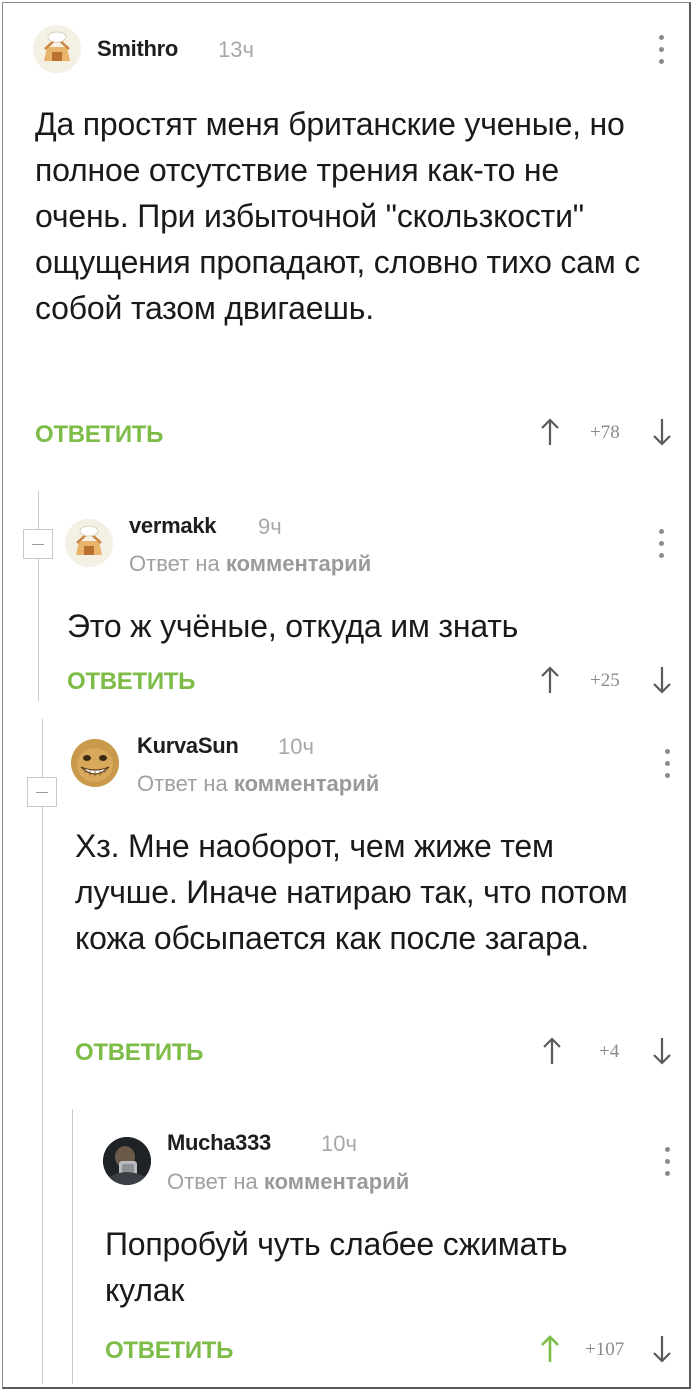 The image size is (700, 1399). I want to click on rating-score: +25, so click(605, 680).